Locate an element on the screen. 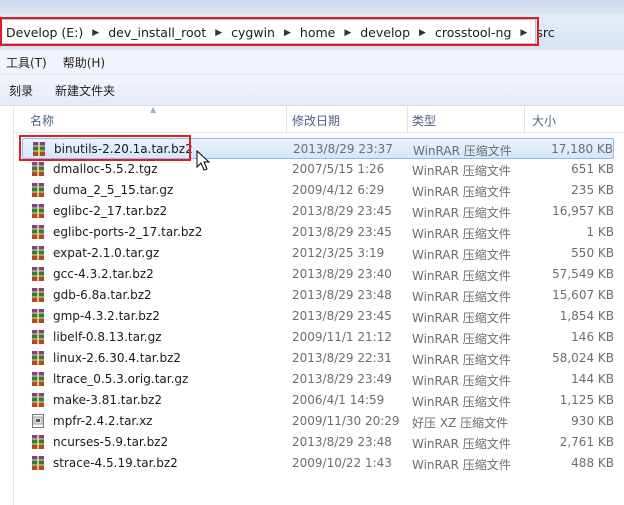 The width and height of the screenshot is (624, 505). file-size: 930 KB is located at coordinates (592, 421).